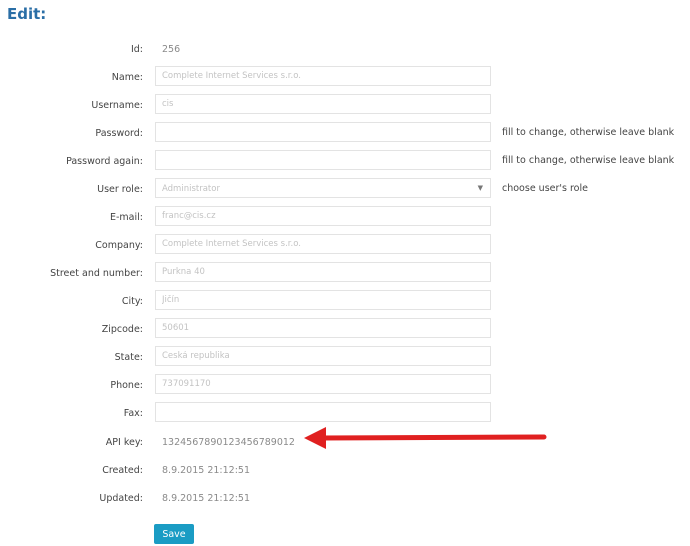 This screenshot has width=690, height=546. What do you see at coordinates (588, 132) in the screenshot?
I see `password-hint: fill to change, otherwise leave blank` at bounding box center [588, 132].